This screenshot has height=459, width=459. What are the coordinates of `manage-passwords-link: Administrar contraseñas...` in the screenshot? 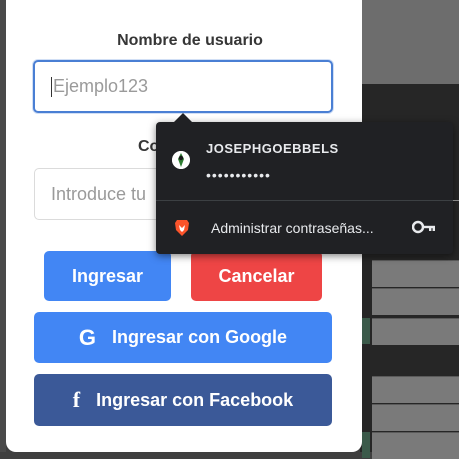 It's located at (292, 228).